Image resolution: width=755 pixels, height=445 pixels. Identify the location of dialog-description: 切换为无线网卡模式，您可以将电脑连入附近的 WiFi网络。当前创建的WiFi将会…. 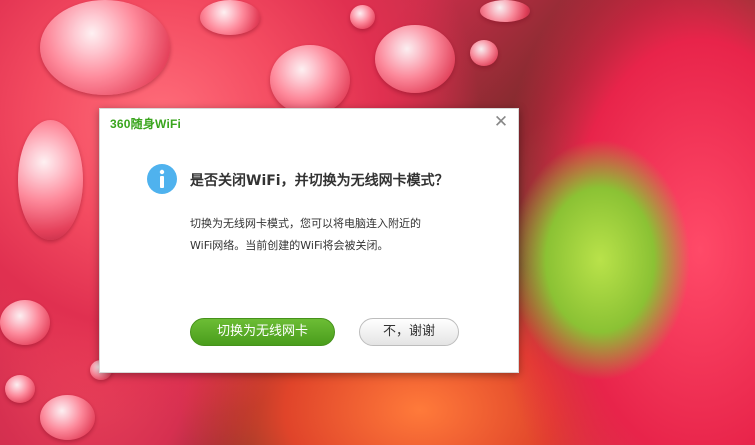
(340, 235).